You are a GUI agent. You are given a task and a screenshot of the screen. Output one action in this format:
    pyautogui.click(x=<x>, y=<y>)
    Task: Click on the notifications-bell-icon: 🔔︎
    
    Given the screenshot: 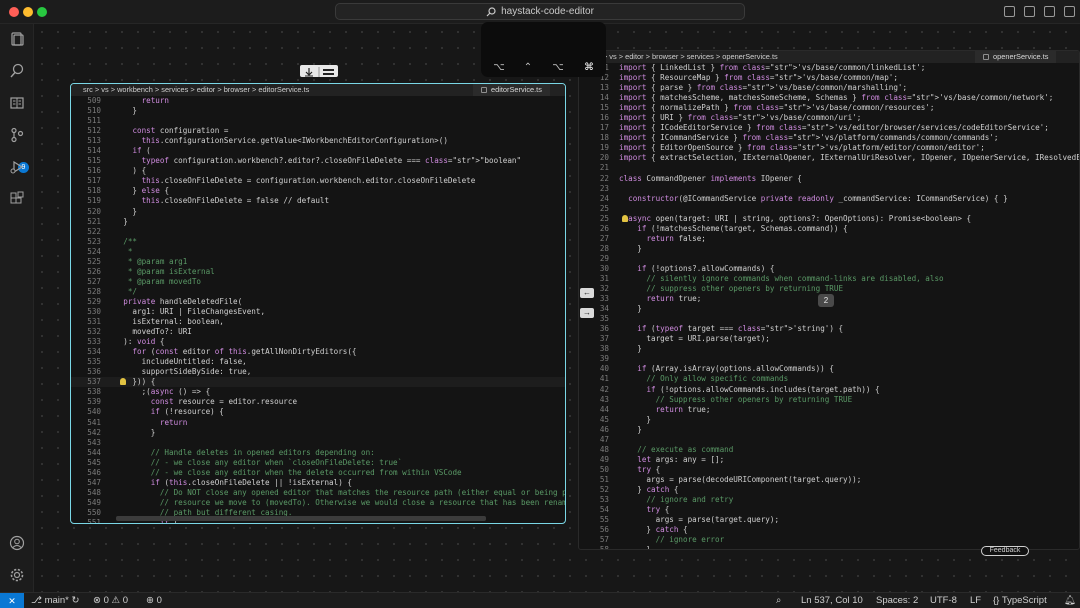 What is the action you would take?
    pyautogui.click(x=1070, y=600)
    